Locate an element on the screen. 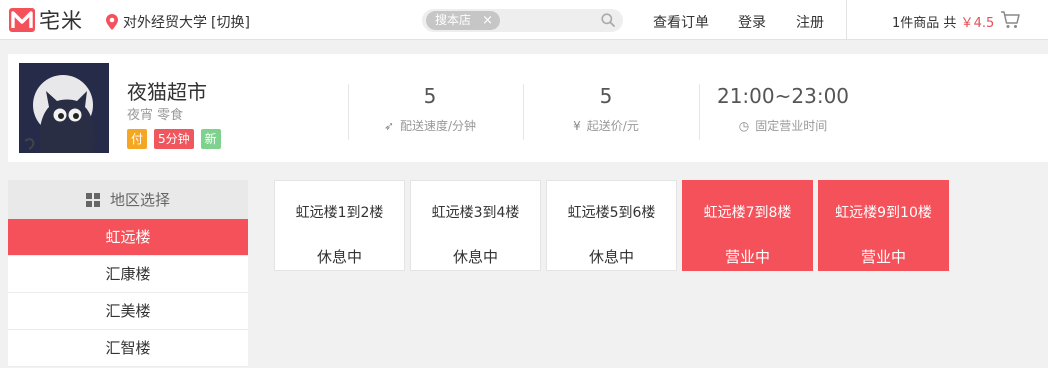 The height and width of the screenshot is (368, 1048). floor-card: 虹远楼7到8楼 营业中 is located at coordinates (747, 225).